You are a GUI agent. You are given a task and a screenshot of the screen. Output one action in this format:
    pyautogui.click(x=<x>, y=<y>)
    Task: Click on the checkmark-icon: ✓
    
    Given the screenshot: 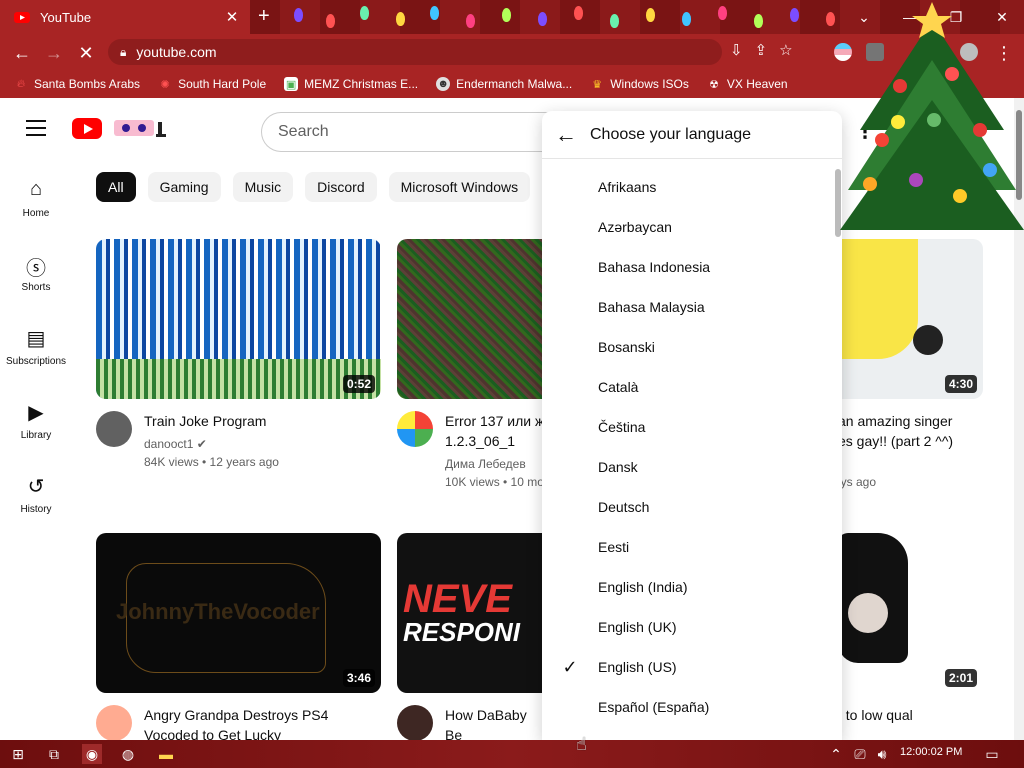 What is the action you would take?
    pyautogui.click(x=570, y=666)
    